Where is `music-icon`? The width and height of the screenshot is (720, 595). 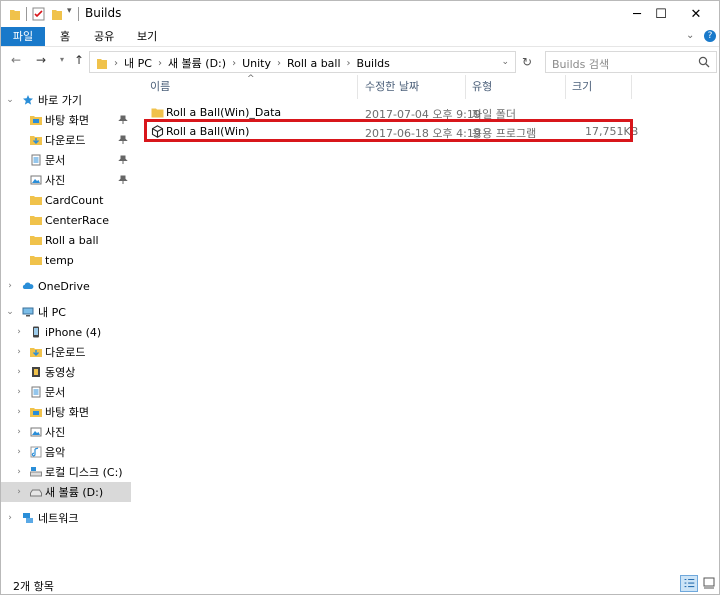
music-icon is located at coordinates (36, 452).